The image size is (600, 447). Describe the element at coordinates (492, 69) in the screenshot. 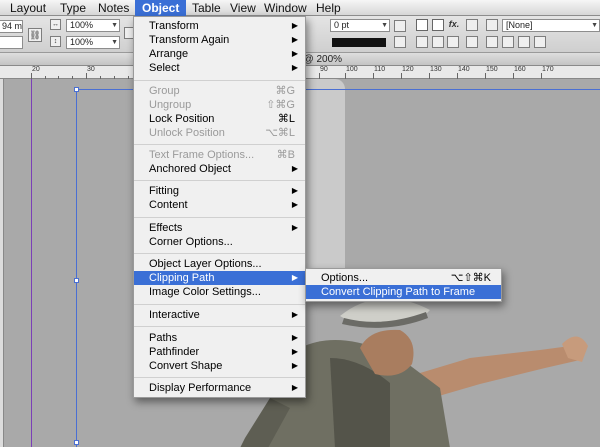

I see `ruler-label: 150` at that location.